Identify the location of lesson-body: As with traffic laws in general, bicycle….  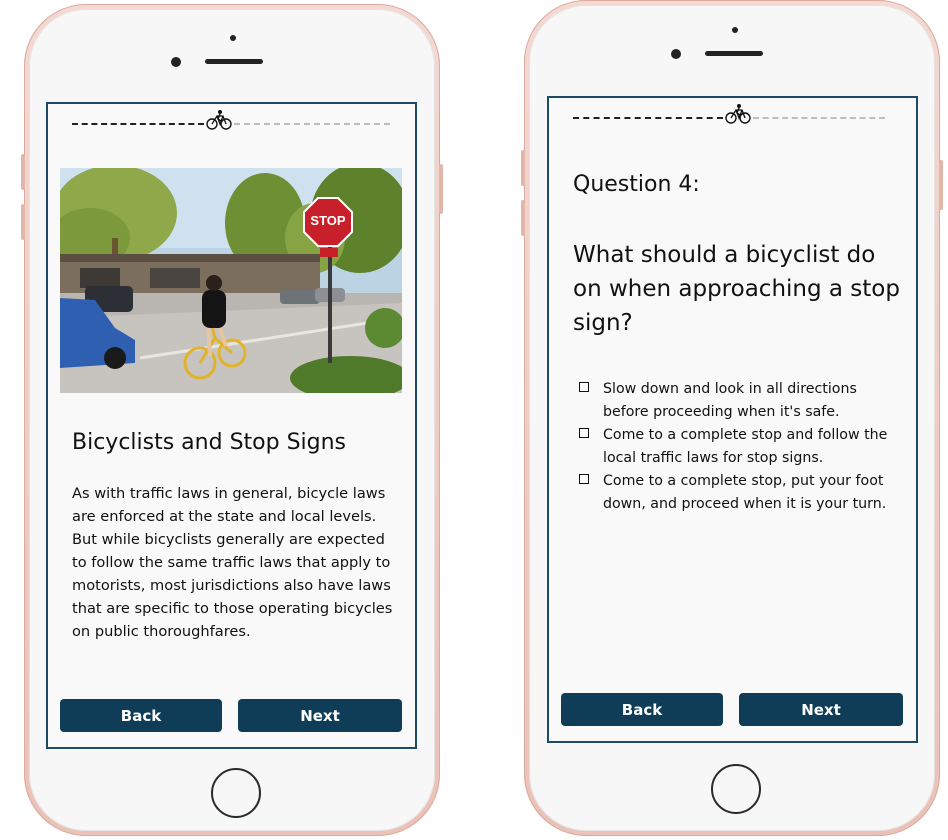
(232, 562).